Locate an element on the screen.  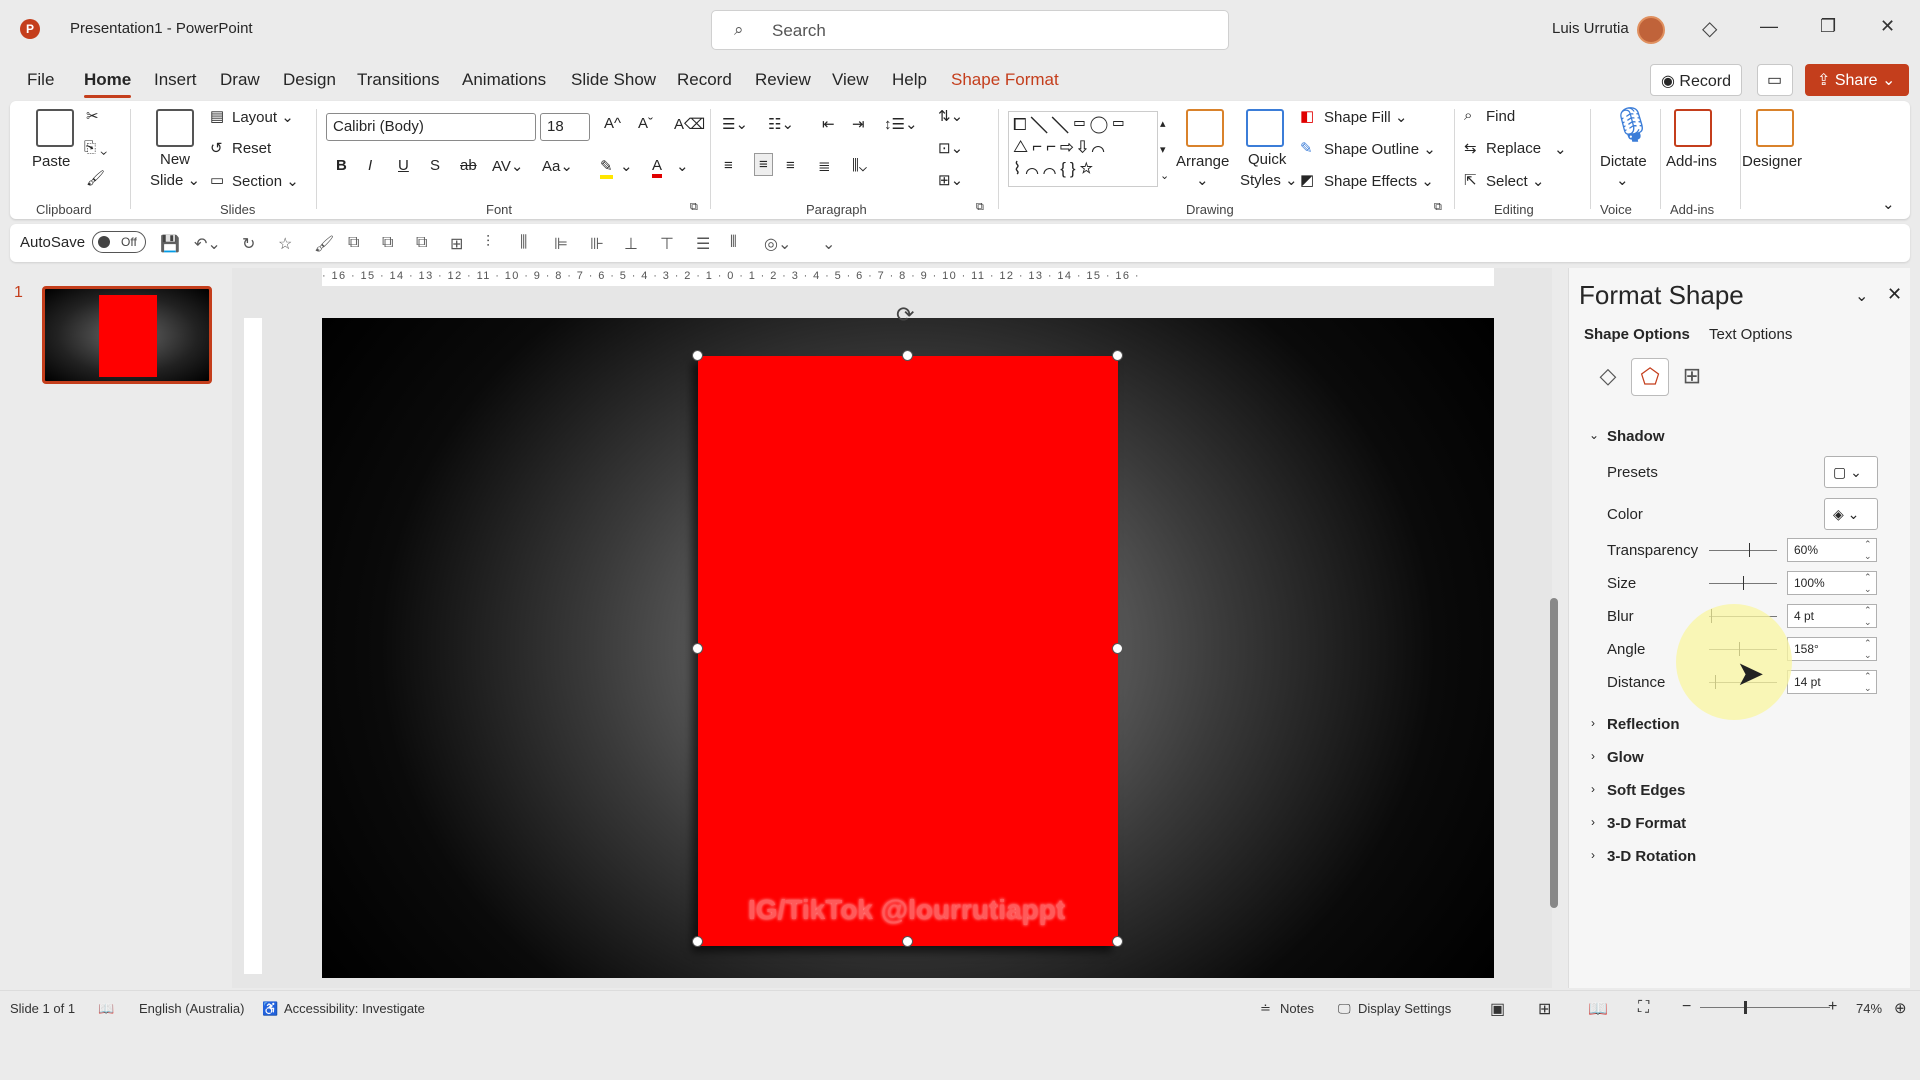
paragraph-dialog-launcher-icon: ⧉ is located at coordinates (980, 207).